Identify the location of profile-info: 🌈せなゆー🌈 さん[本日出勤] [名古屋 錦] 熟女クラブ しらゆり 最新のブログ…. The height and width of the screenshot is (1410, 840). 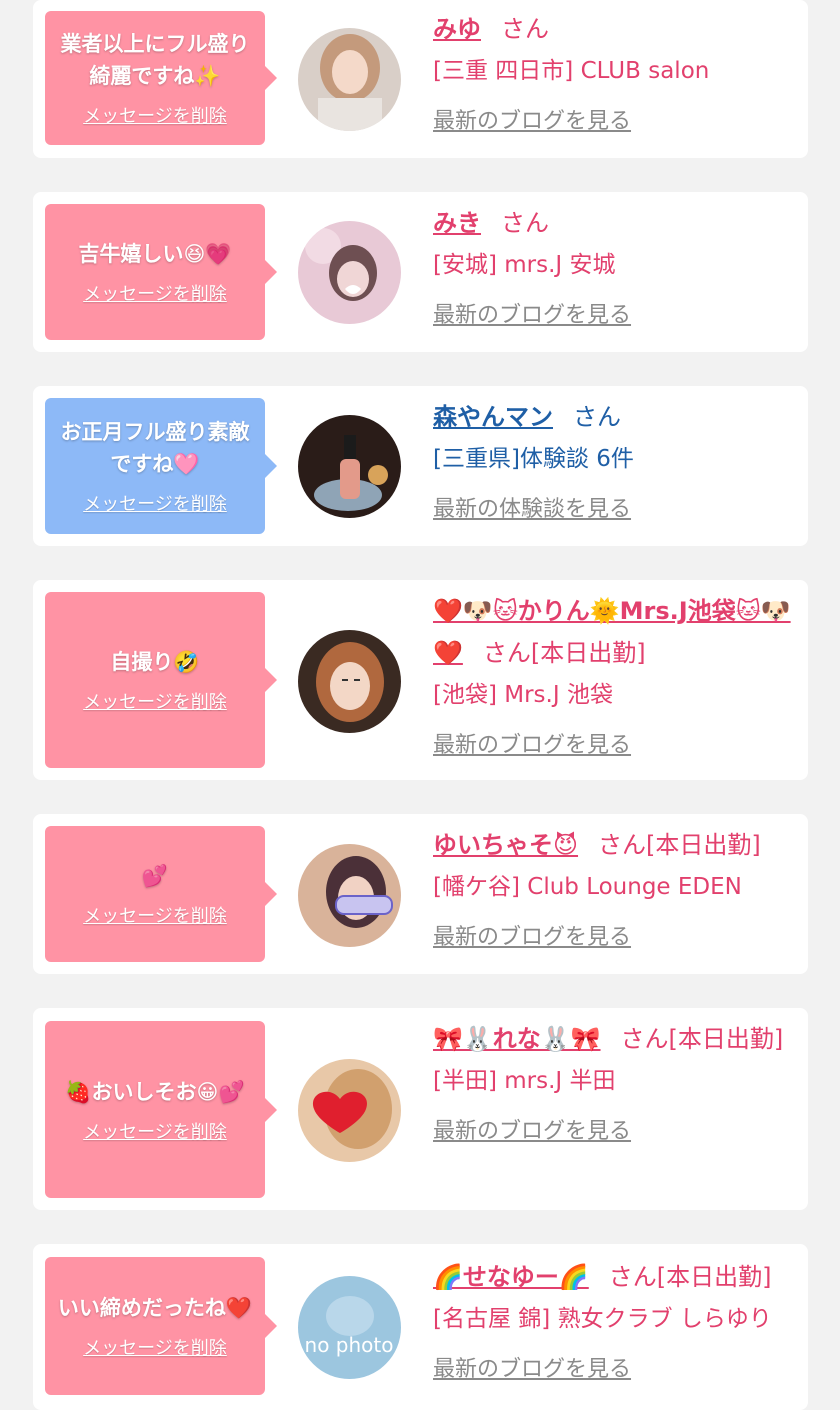
(614, 1323).